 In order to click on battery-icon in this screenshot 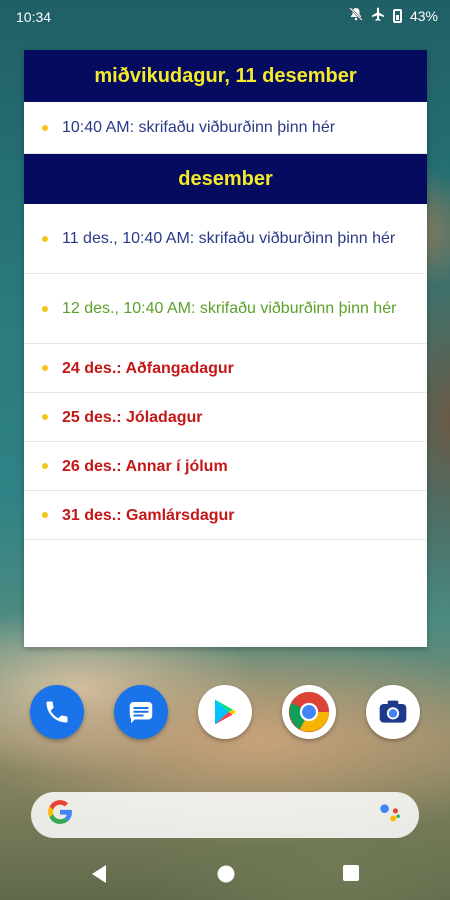, I will do `click(397, 15)`.